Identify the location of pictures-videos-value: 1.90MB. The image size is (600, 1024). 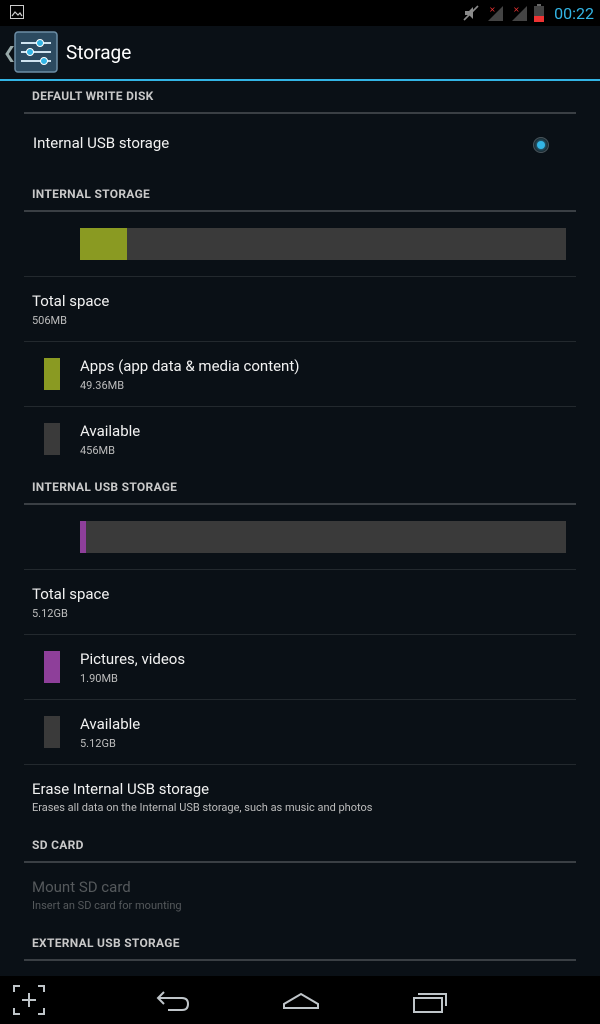
(99, 678).